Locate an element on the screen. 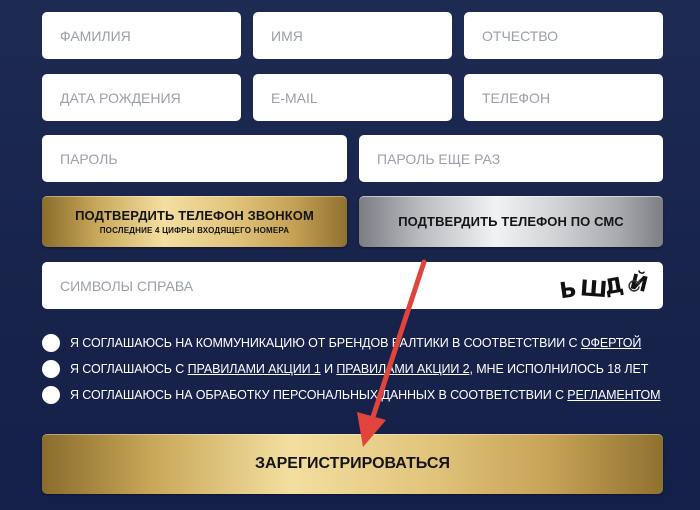 This screenshot has width=700, height=510. register-button-label: ЗАРЕГИСТРИРОВАТЬСЯ is located at coordinates (352, 463).